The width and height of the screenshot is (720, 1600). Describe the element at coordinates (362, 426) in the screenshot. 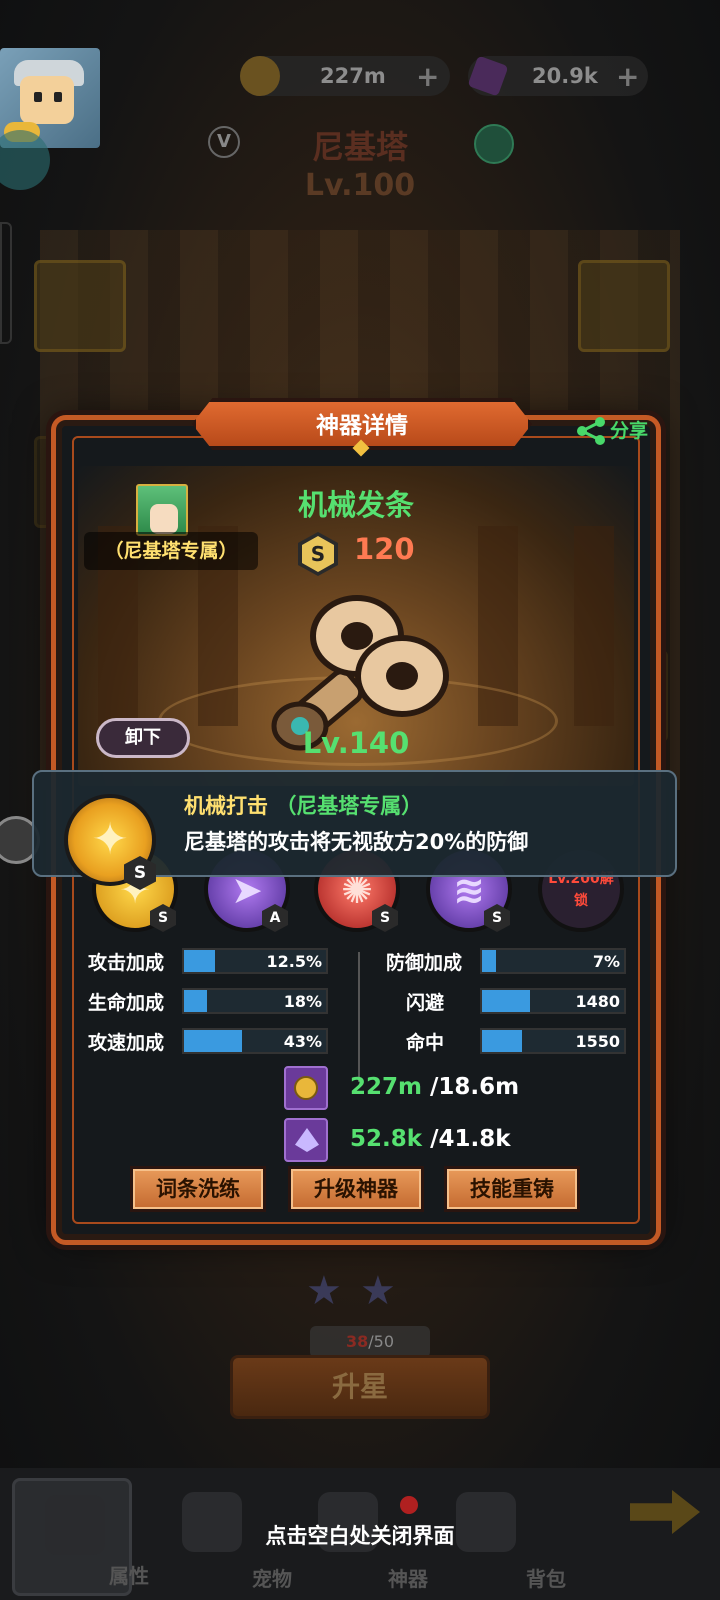

I see `dialog-title: 神器详情` at that location.